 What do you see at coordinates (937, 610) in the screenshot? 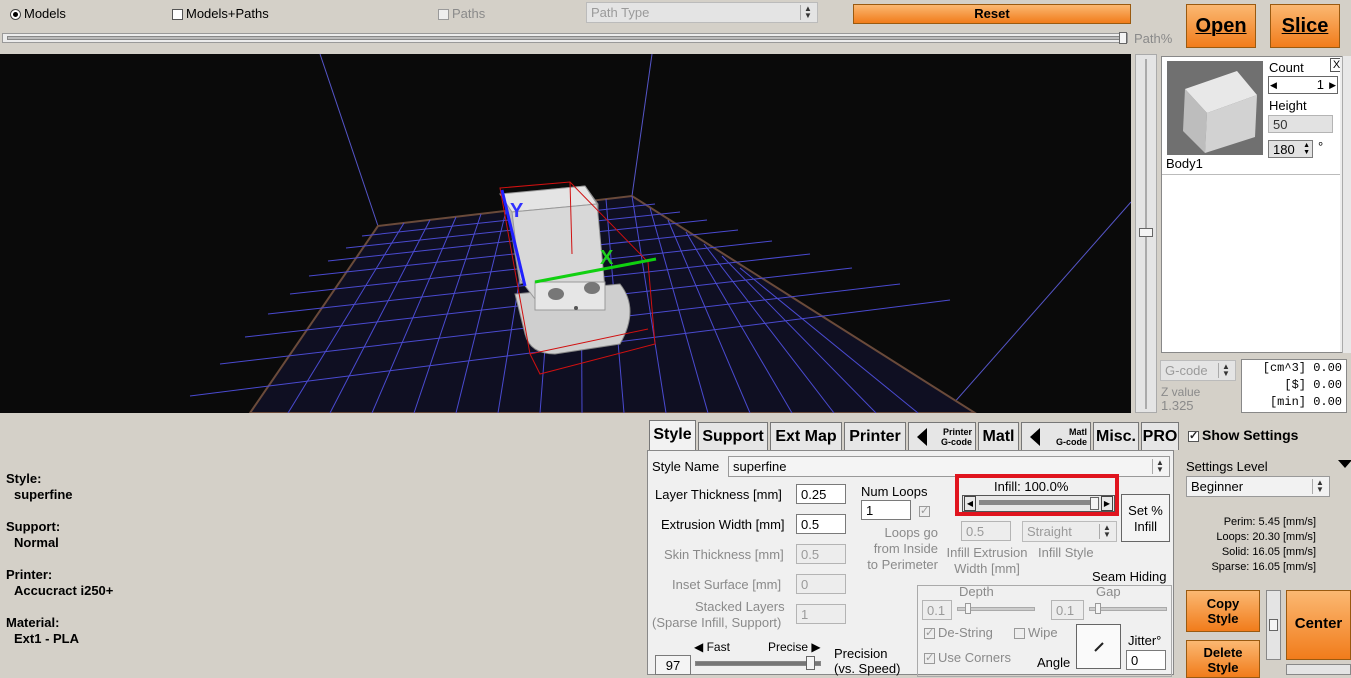
I see `depth-field: 0.1` at bounding box center [937, 610].